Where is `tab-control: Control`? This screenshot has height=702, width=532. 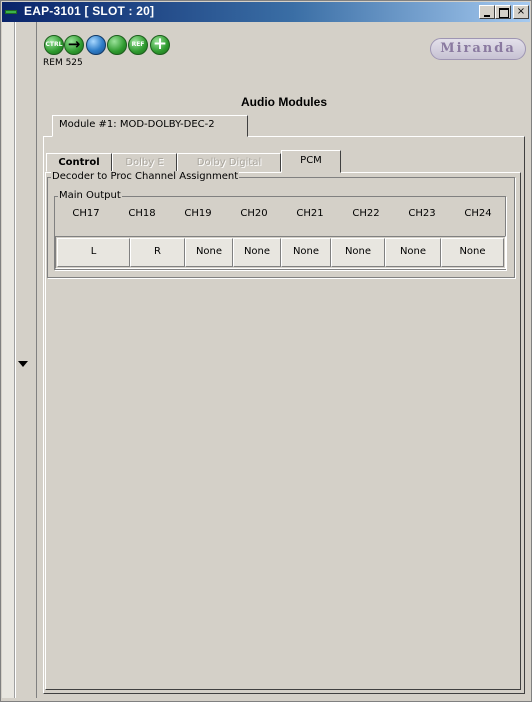 tab-control: Control is located at coordinates (79, 162).